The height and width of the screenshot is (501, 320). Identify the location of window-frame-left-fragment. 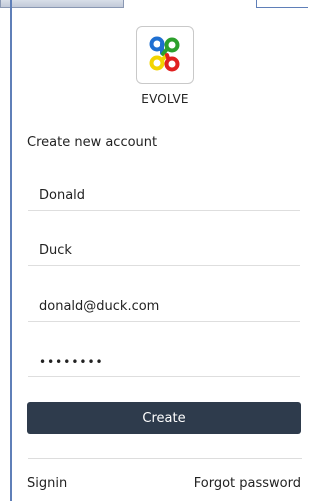
(62, 4).